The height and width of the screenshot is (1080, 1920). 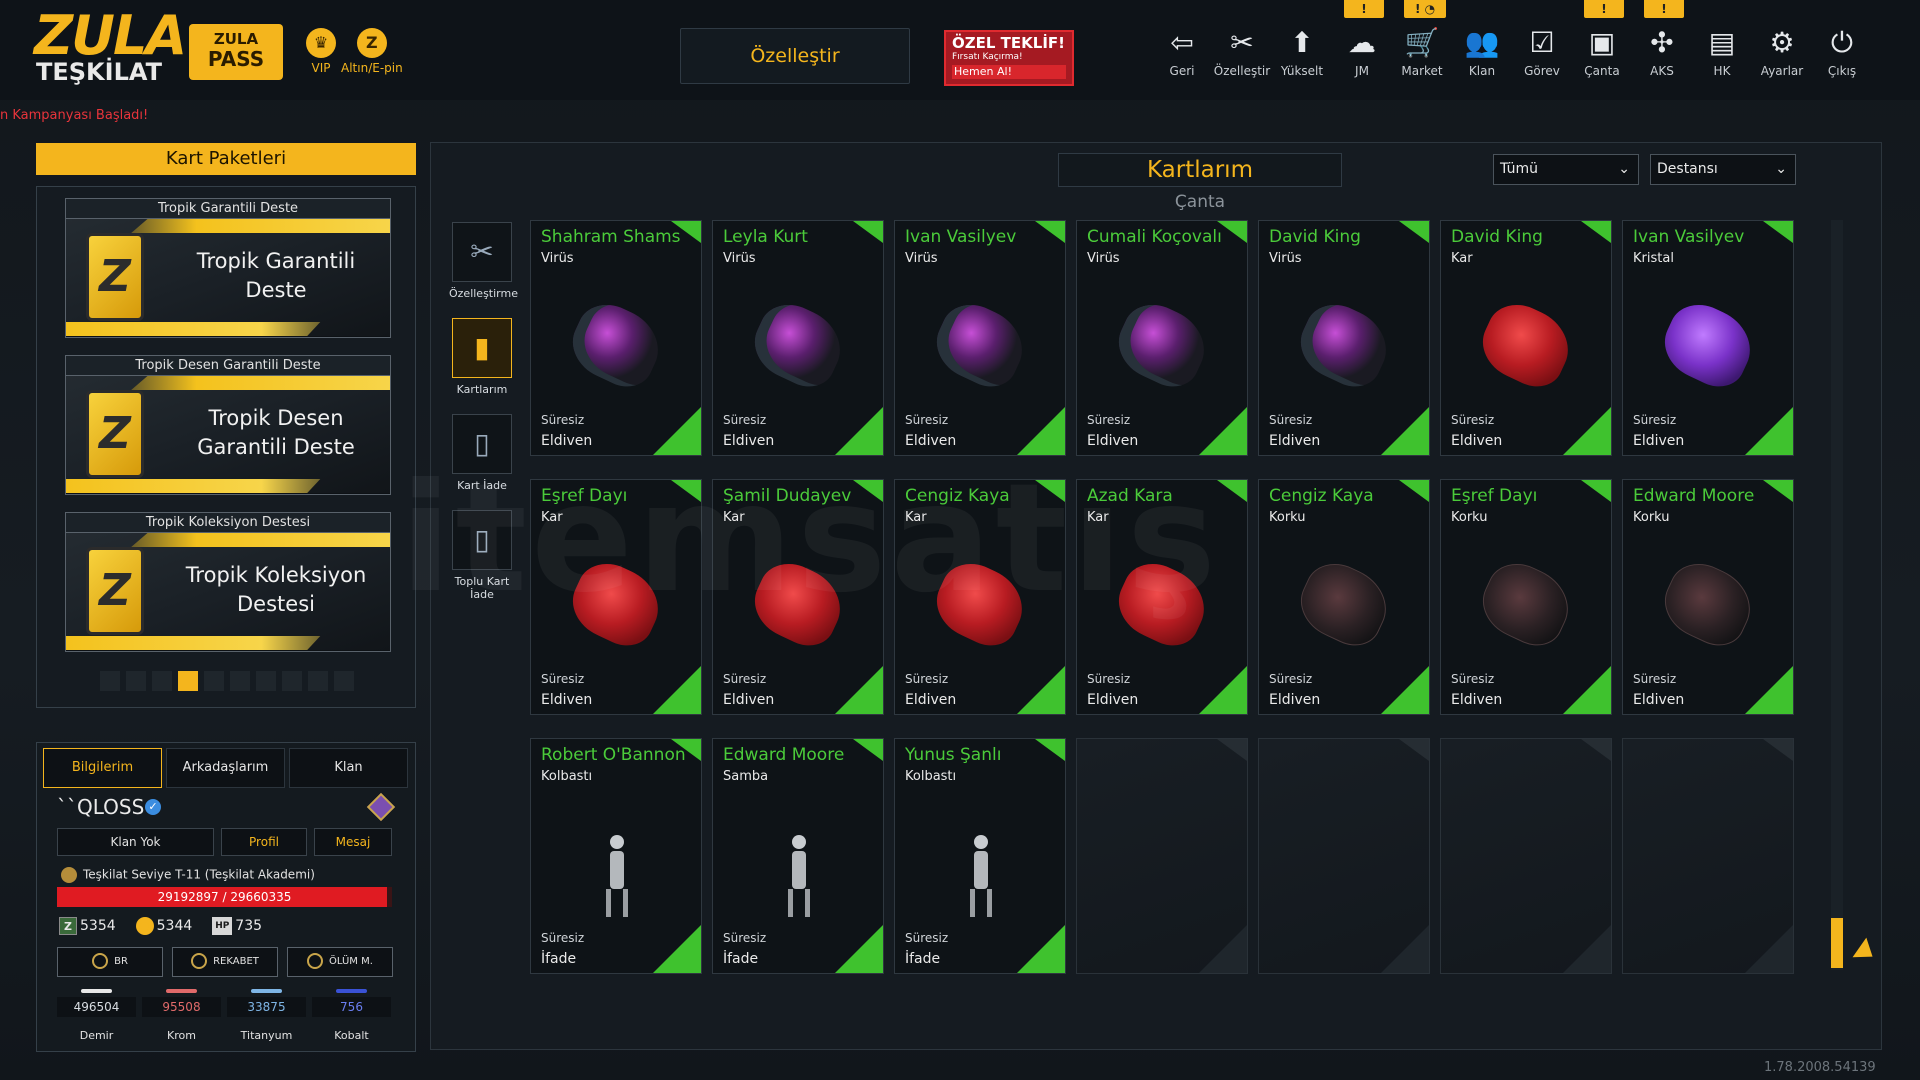 What do you see at coordinates (795, 56) in the screenshot?
I see `customize-button: Özelleştir` at bounding box center [795, 56].